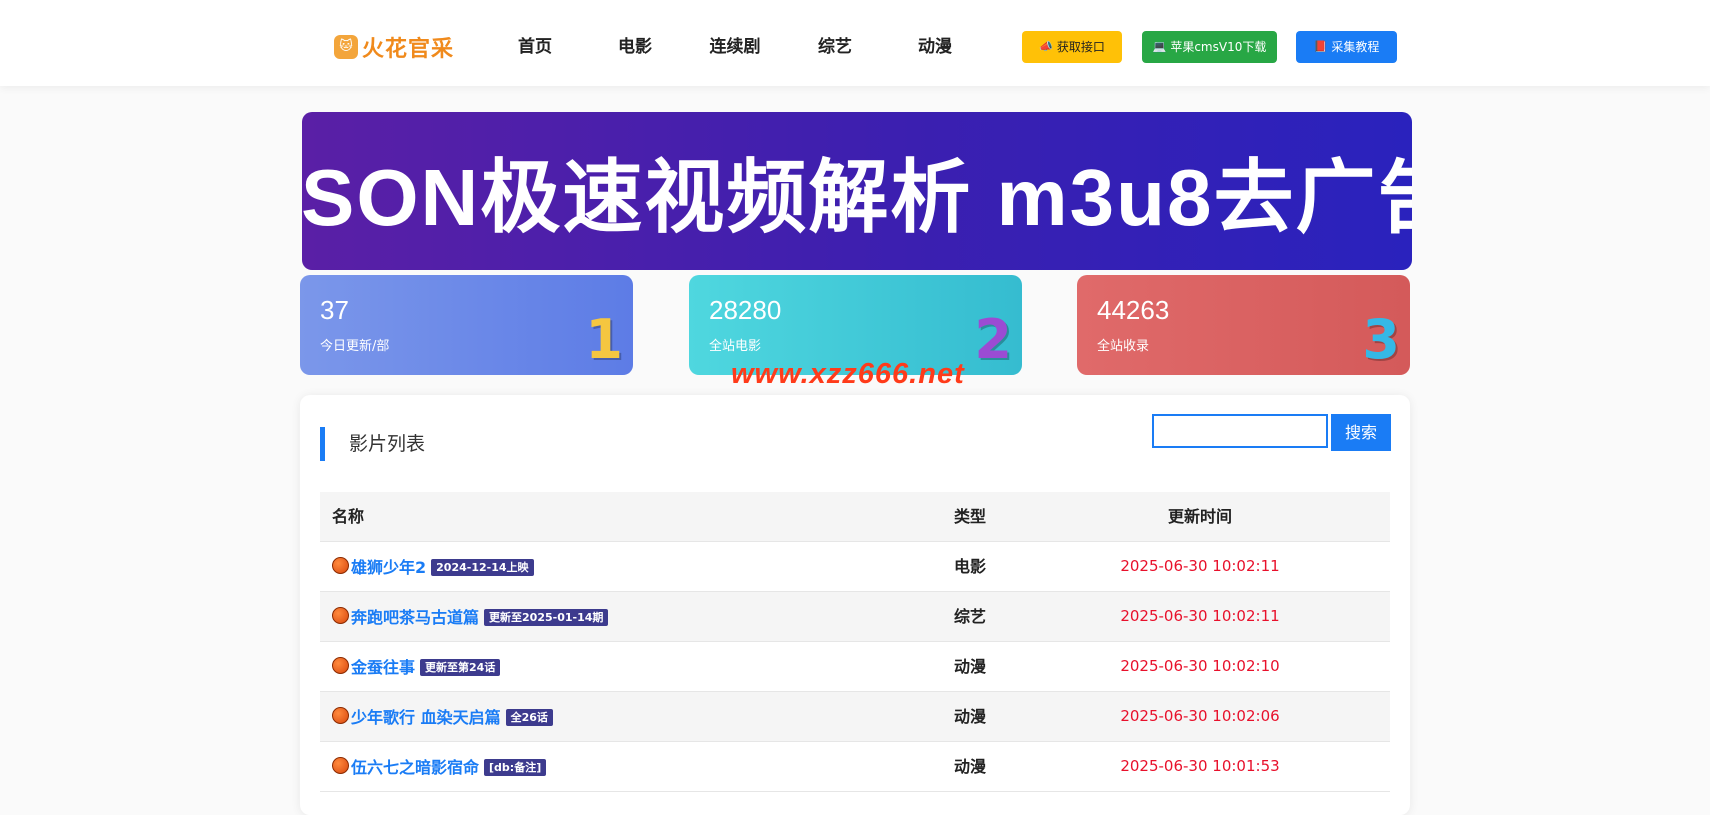  Describe the element at coordinates (415, 617) in the screenshot. I see `video-title-link: 奔跑吧茶马古道篇` at that location.